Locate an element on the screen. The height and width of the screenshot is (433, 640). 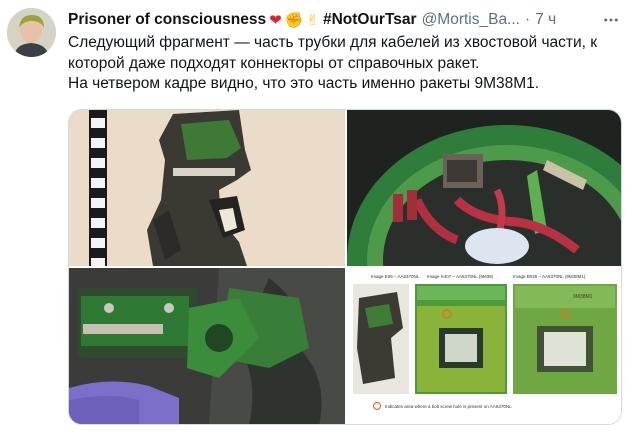
avatar is located at coordinates (31, 32).